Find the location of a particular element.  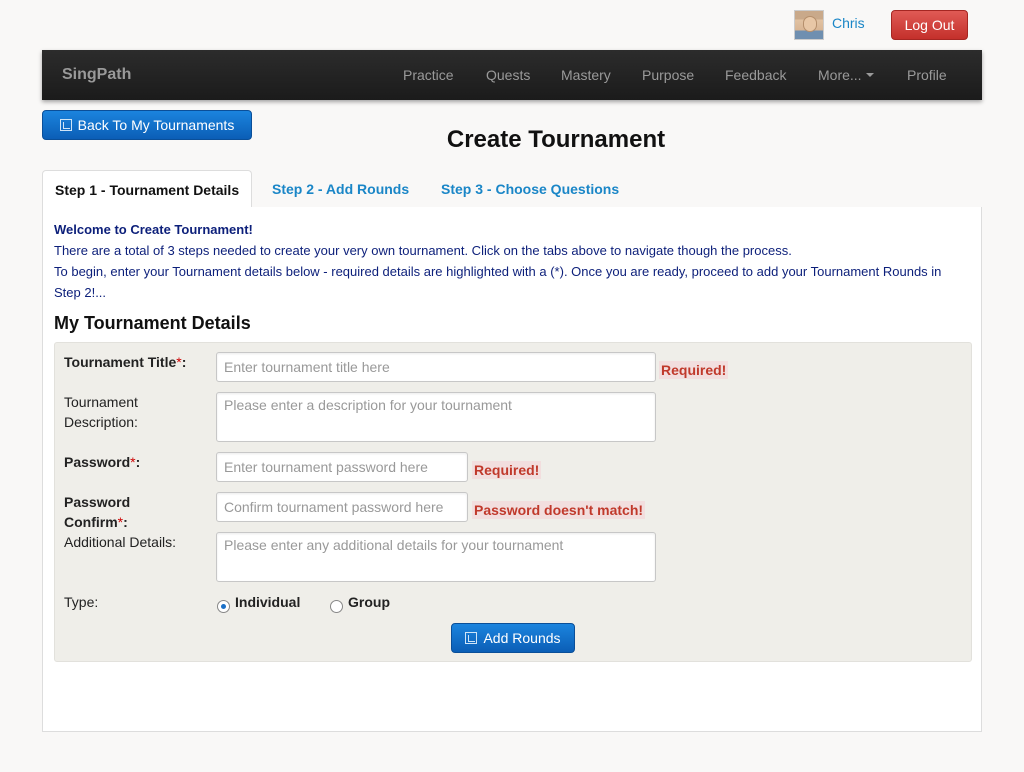

add-rounds-label: Add Rounds is located at coordinates (522, 638).